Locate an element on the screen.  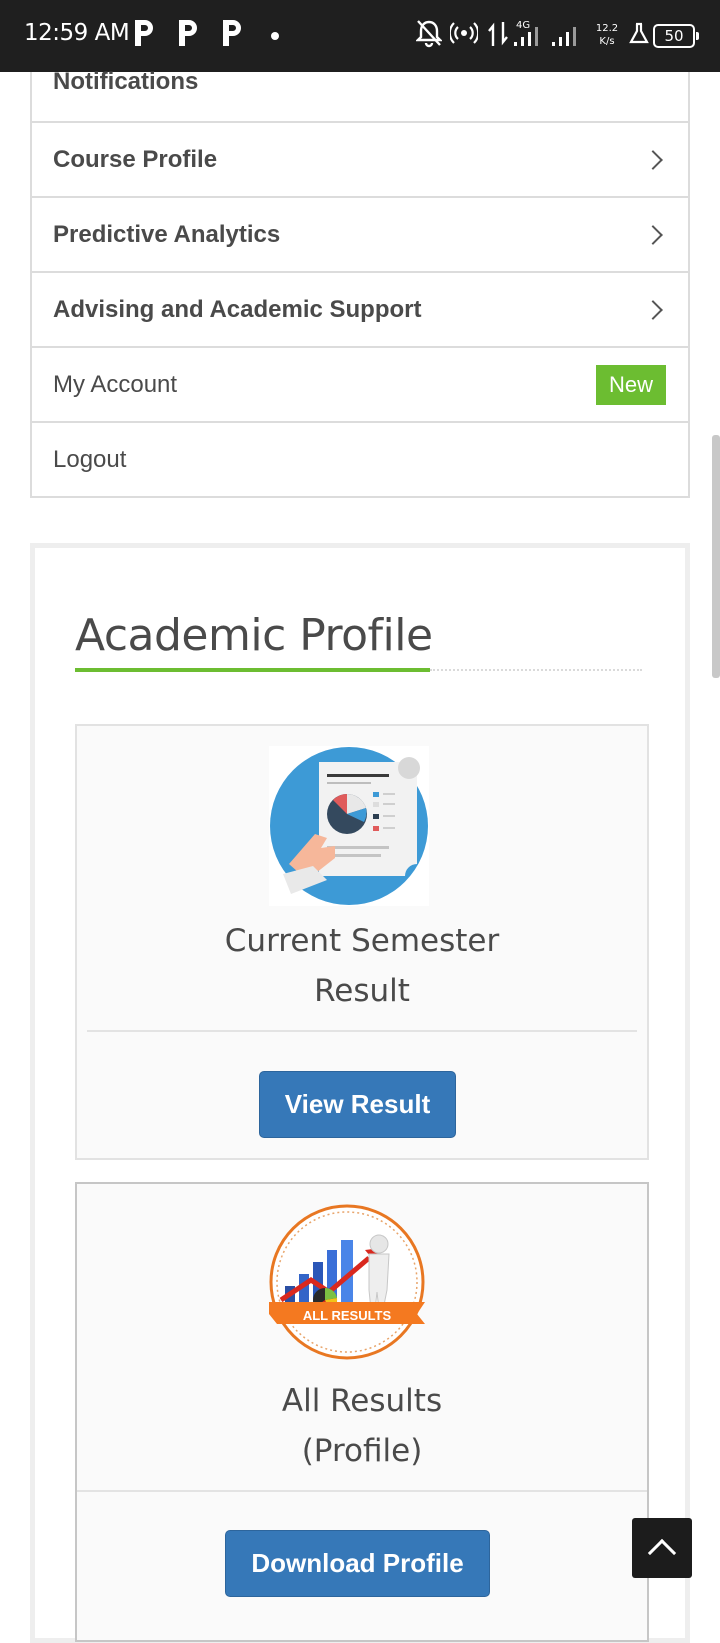
menu-item-label: Notifications is located at coordinates (126, 81).